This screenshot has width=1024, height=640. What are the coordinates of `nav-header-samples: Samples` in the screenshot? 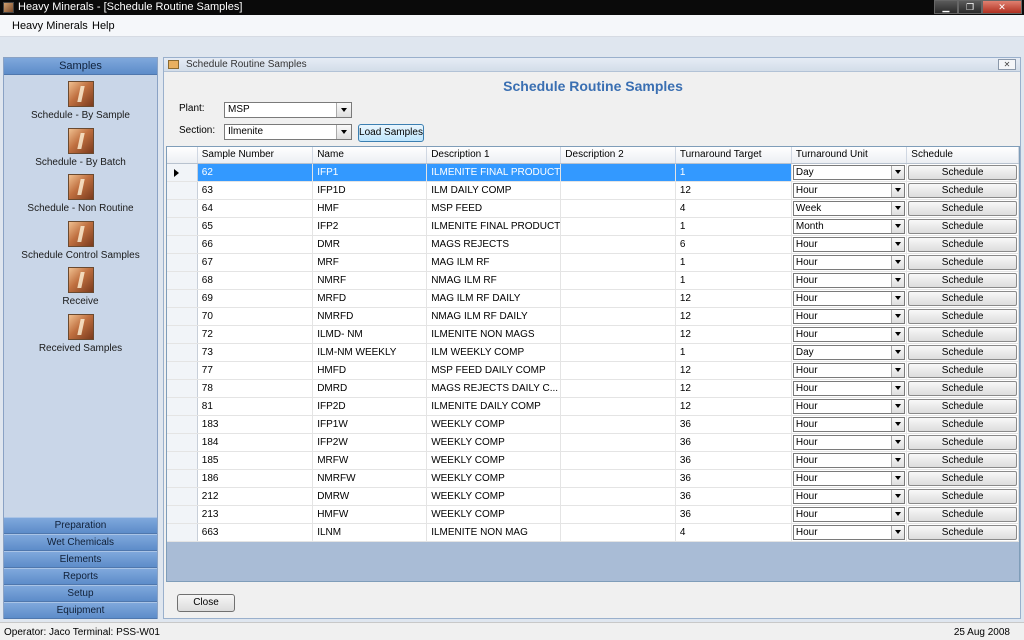 It's located at (80, 66).